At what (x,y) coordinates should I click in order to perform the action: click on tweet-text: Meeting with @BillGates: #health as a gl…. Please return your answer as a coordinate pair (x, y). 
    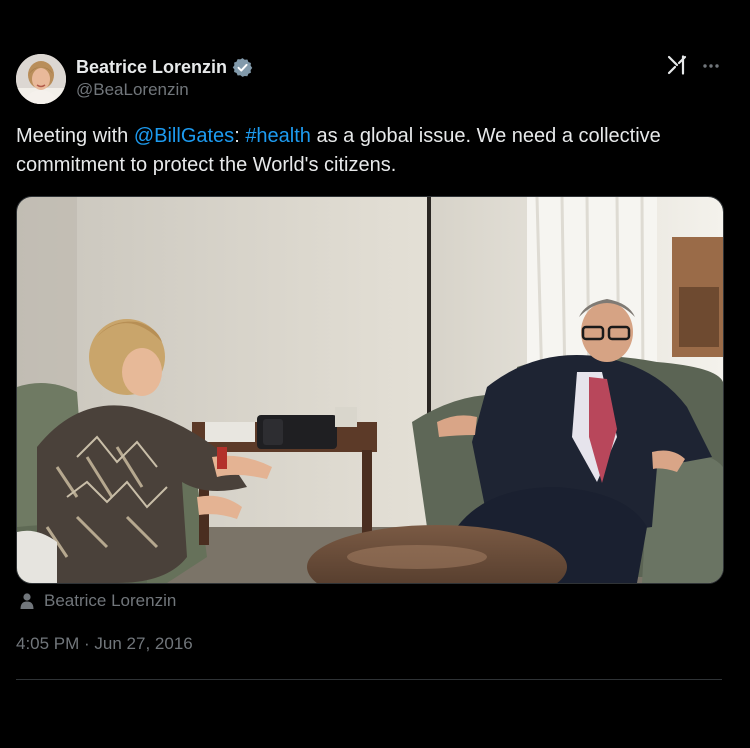
    Looking at the image, I should click on (374, 151).